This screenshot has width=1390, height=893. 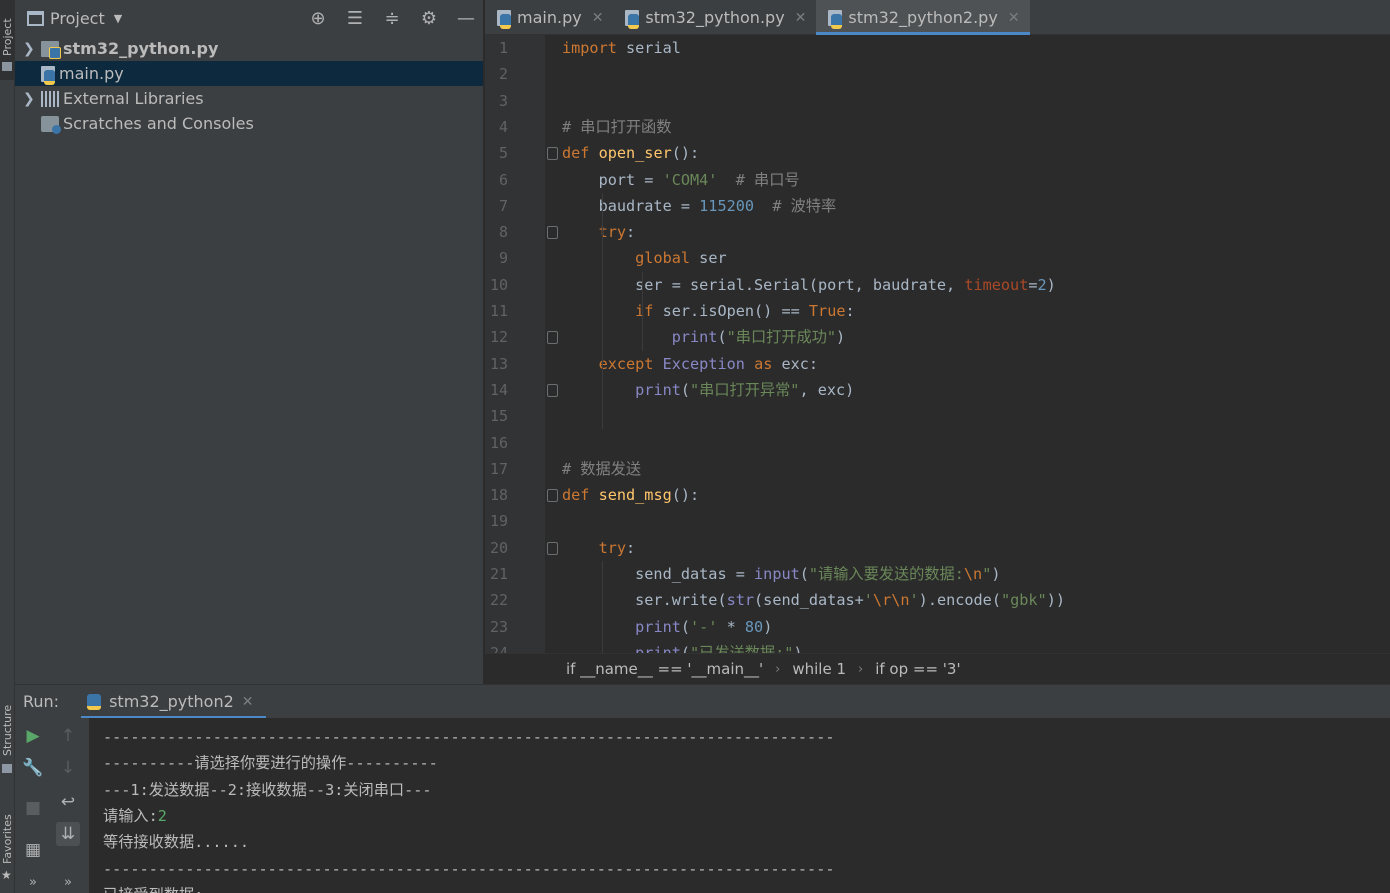 I want to click on indent-guide, so click(x=642, y=311).